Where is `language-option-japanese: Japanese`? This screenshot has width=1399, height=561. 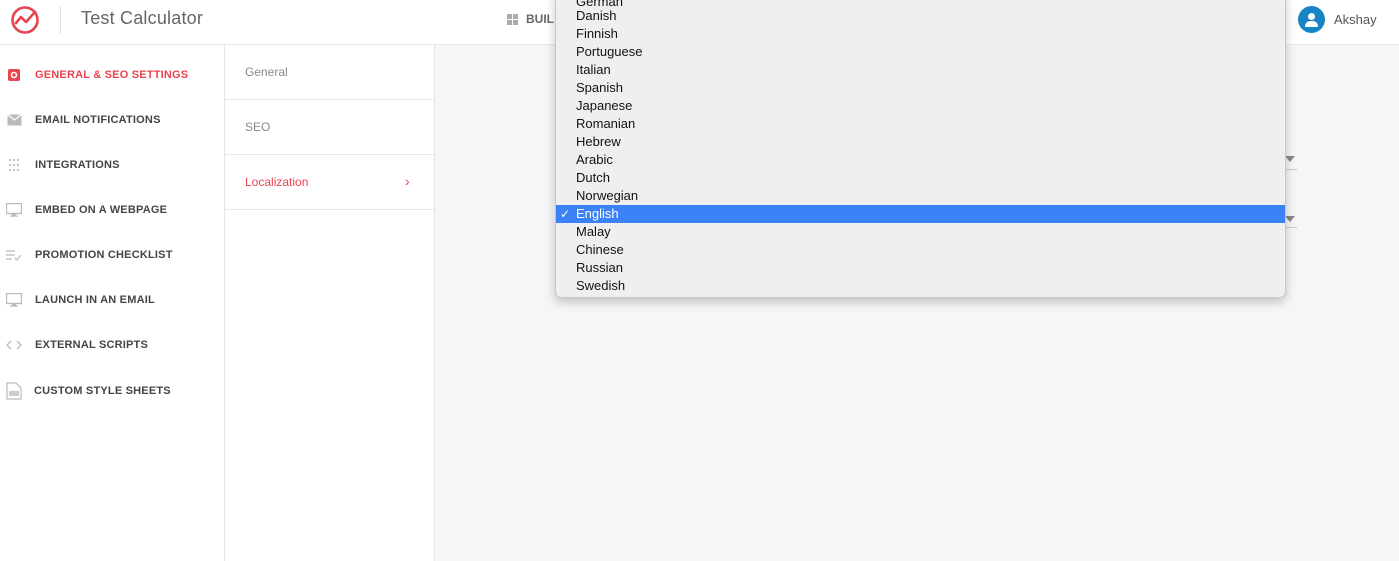
language-option-japanese: Japanese is located at coordinates (920, 106).